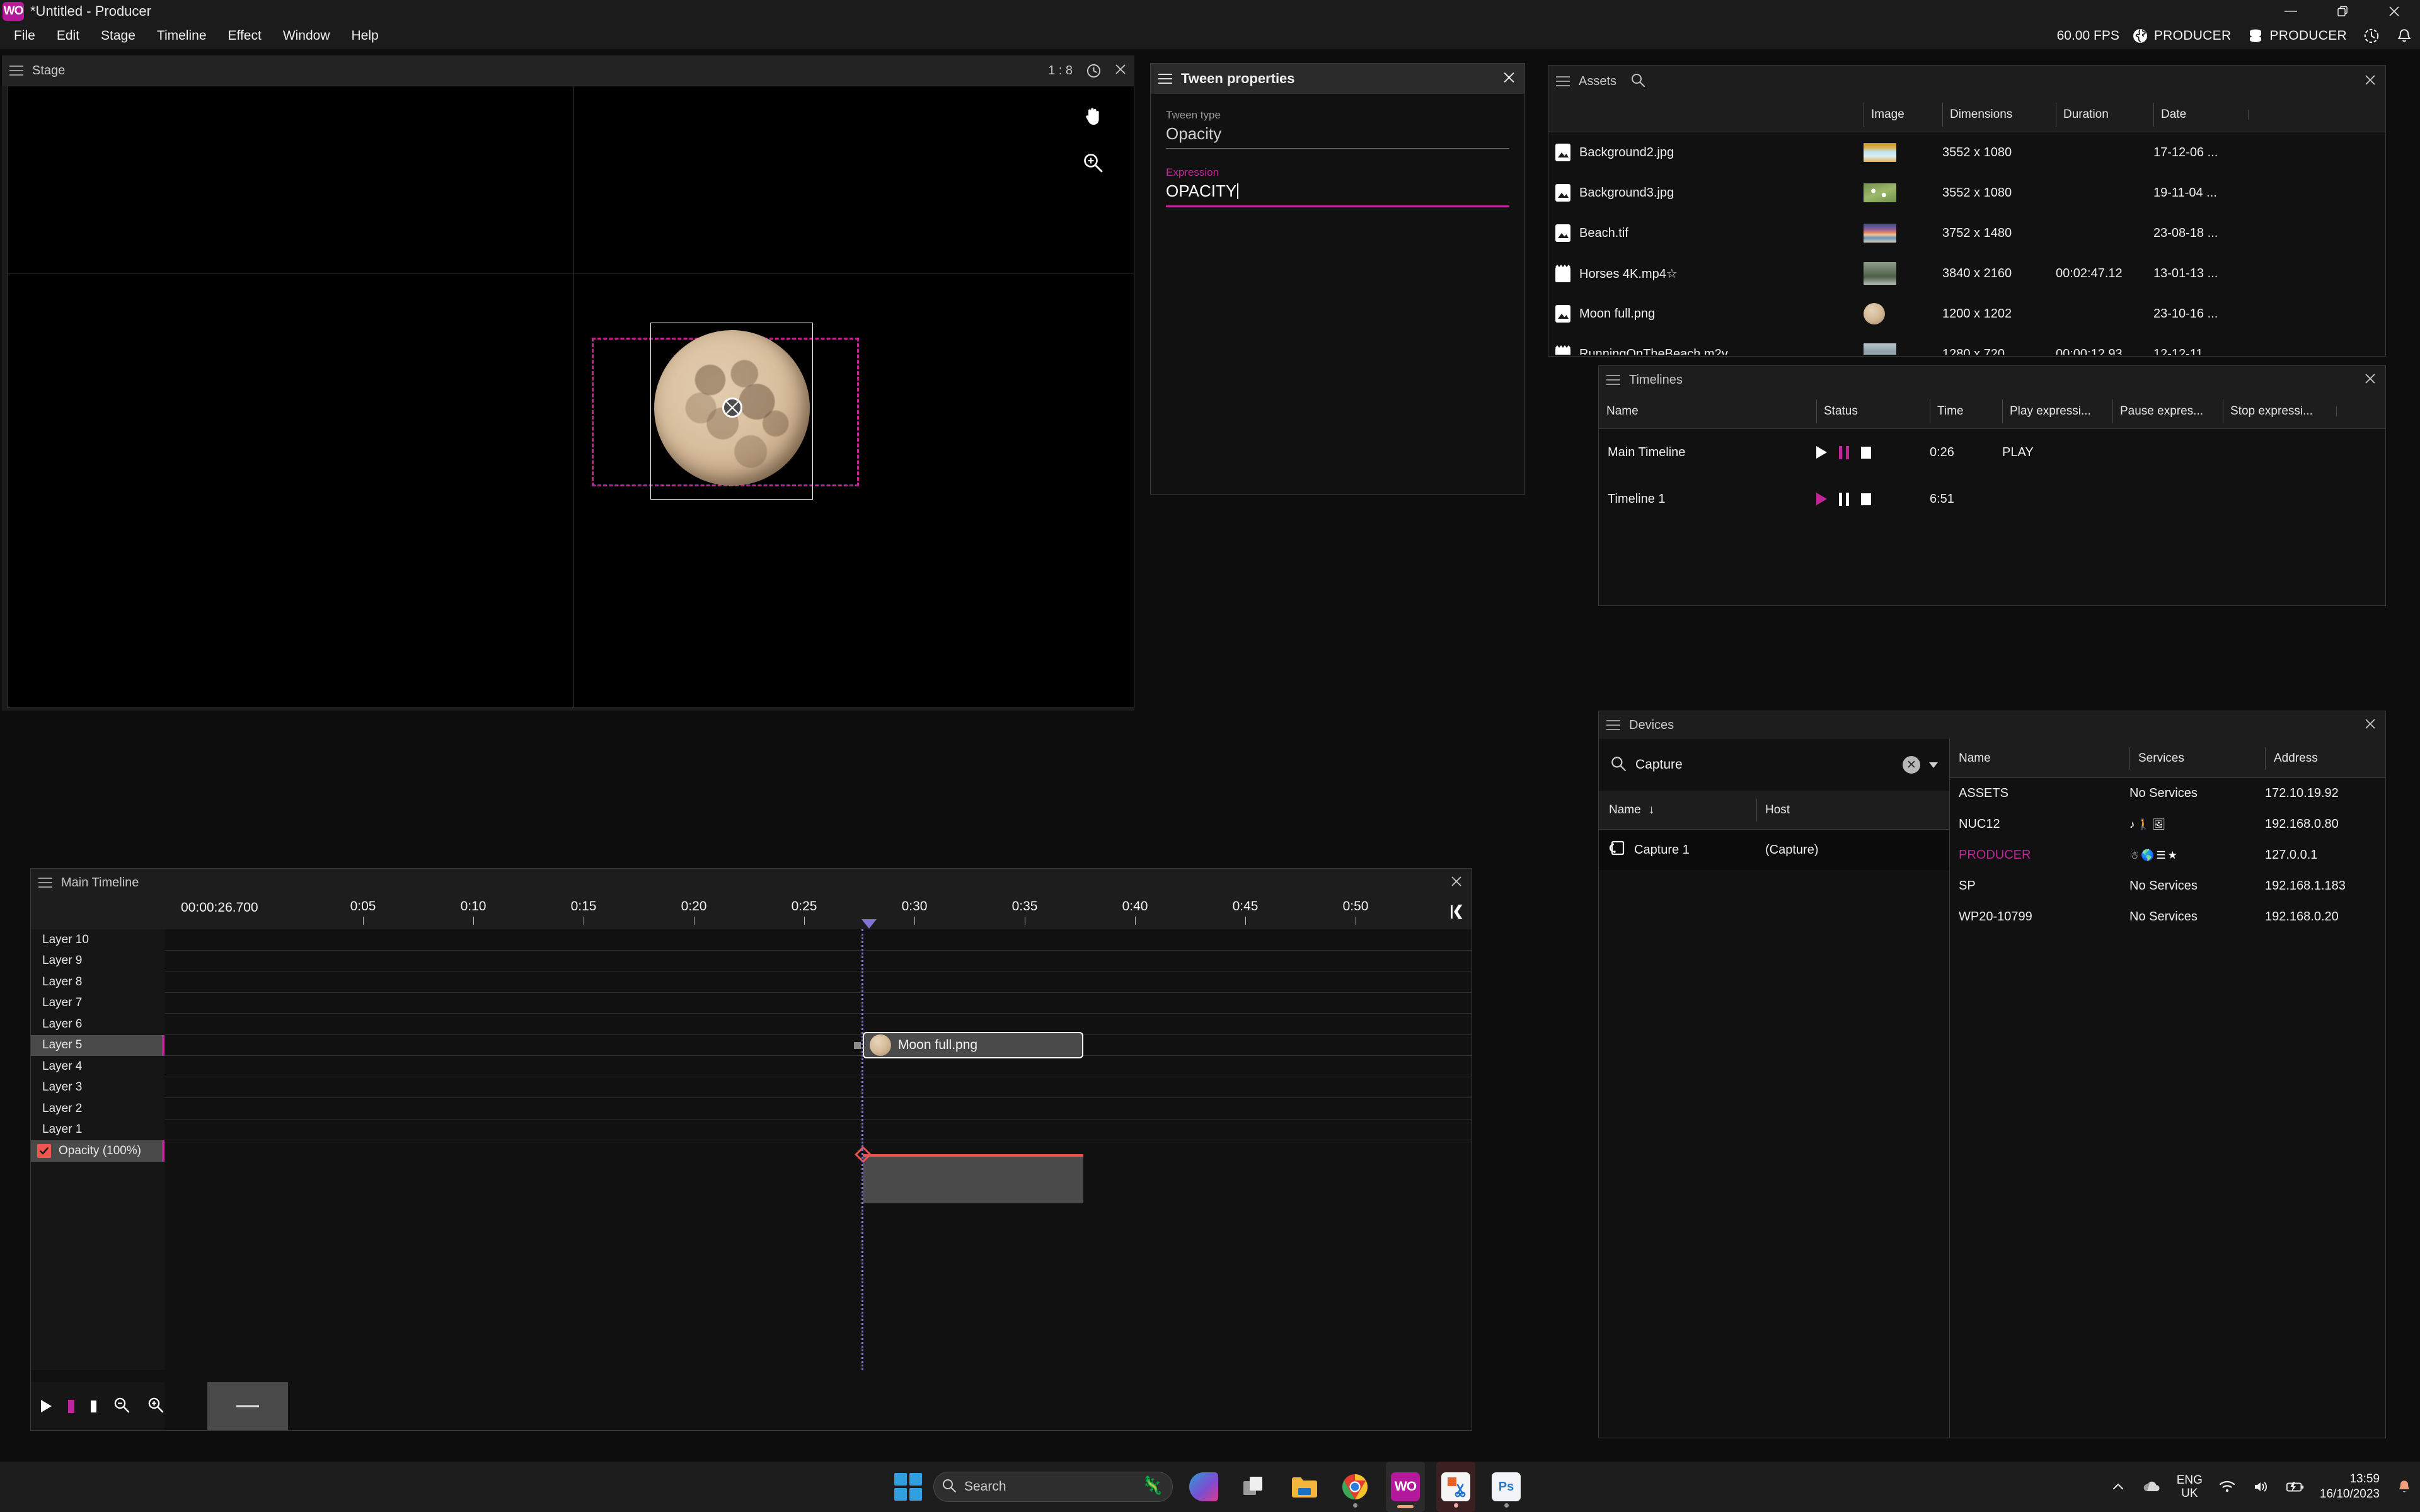 This screenshot has width=2420, height=1512. What do you see at coordinates (1934, 765) in the screenshot?
I see `chevron-down-icon` at bounding box center [1934, 765].